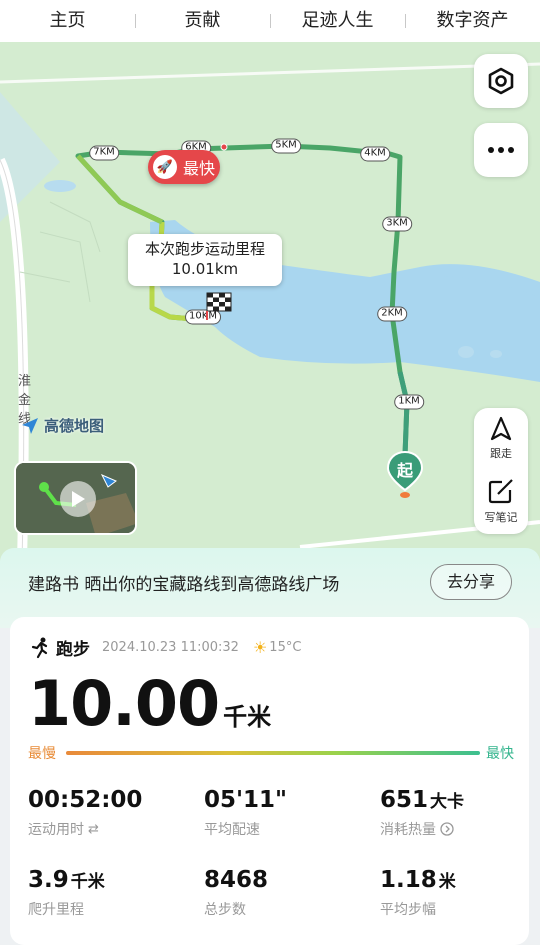  I want to click on stat-calories: 651 大卡 消耗热量, so click(460, 813).